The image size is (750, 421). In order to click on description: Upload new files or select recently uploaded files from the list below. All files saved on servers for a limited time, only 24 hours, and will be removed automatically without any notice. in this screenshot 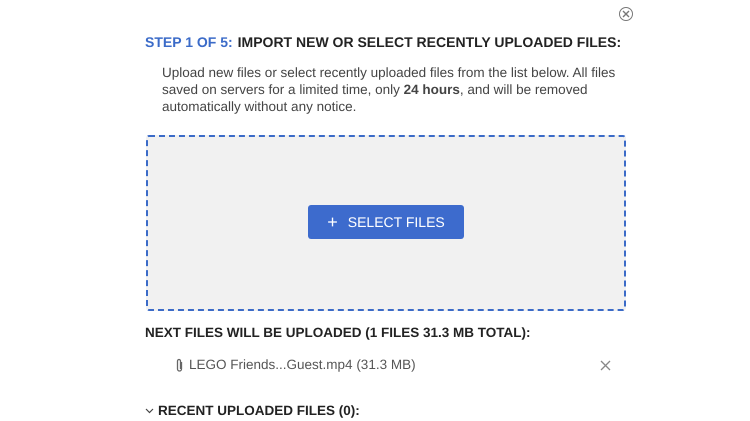, I will do `click(389, 89)`.